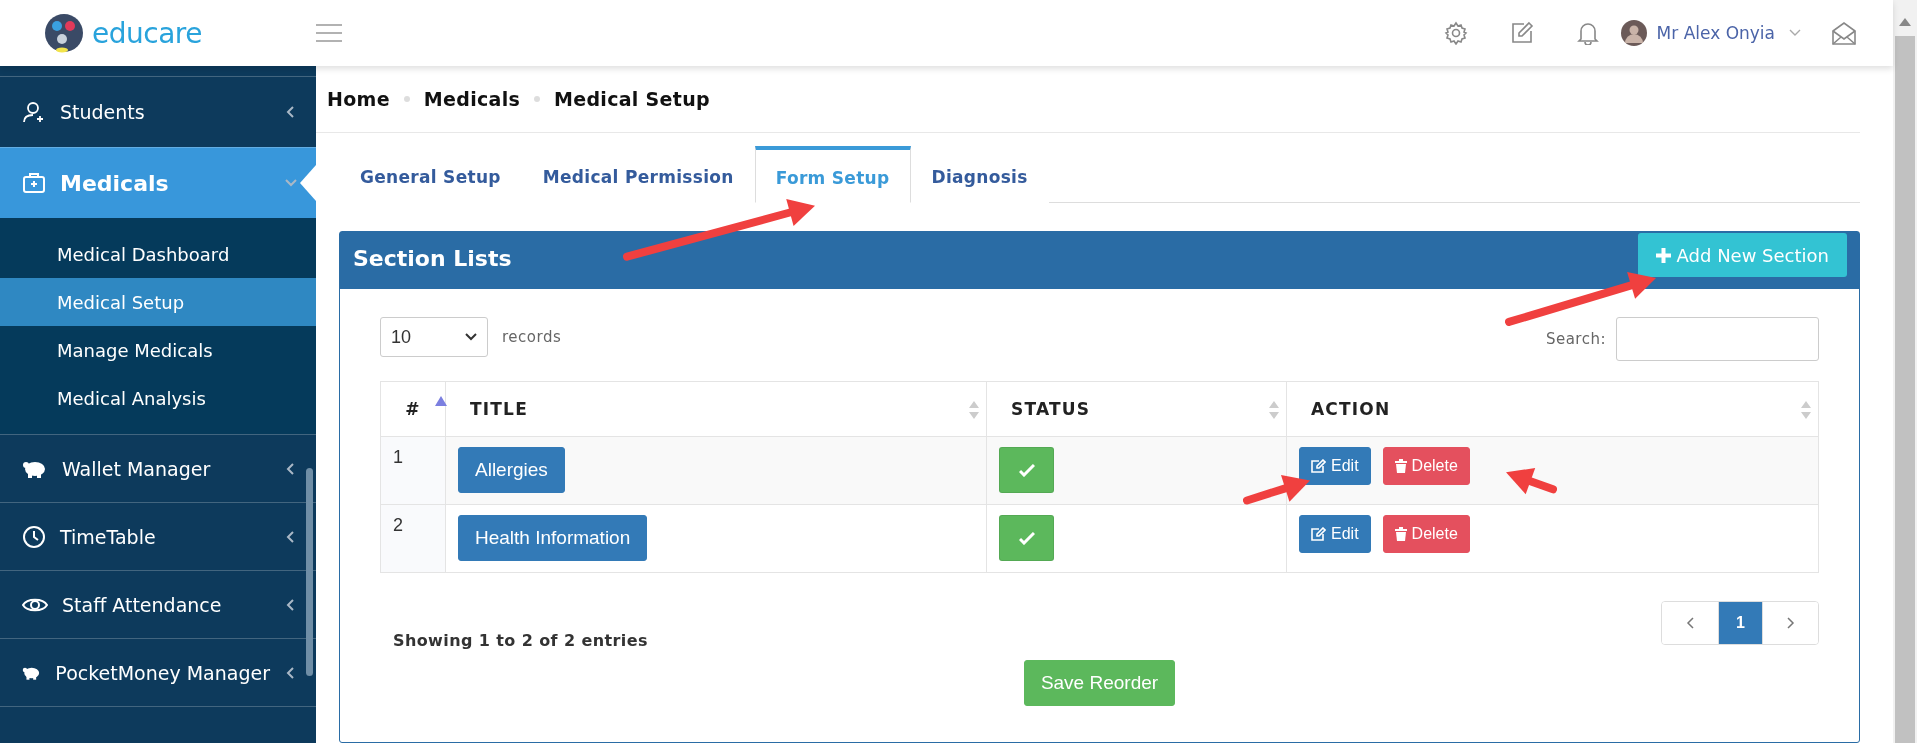 Image resolution: width=1917 pixels, height=743 pixels. I want to click on logo-icon, so click(64, 33).